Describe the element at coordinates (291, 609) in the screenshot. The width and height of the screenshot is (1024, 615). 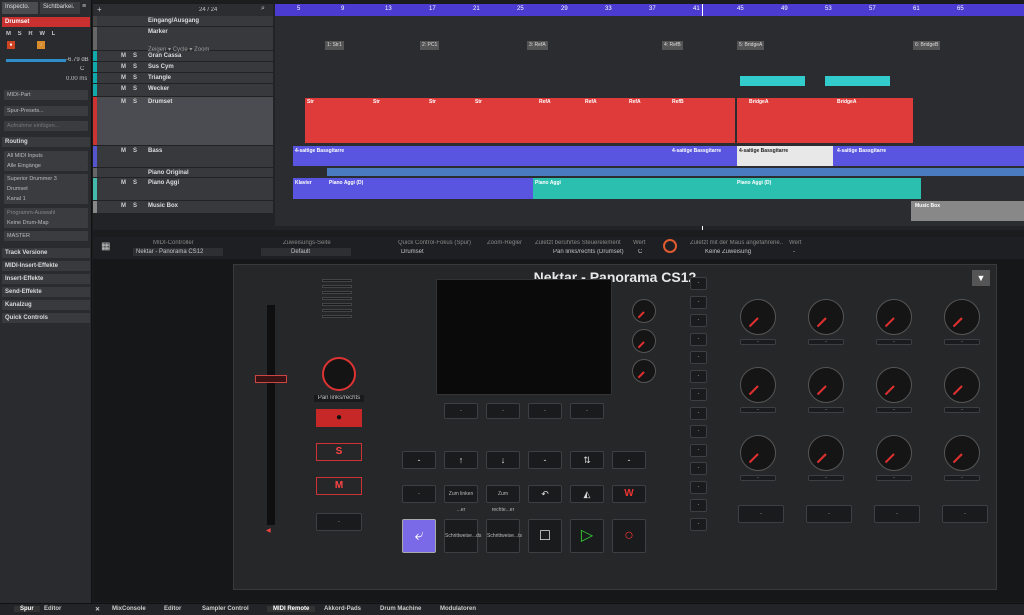
I see `tab-5: MIDI Remote` at that location.